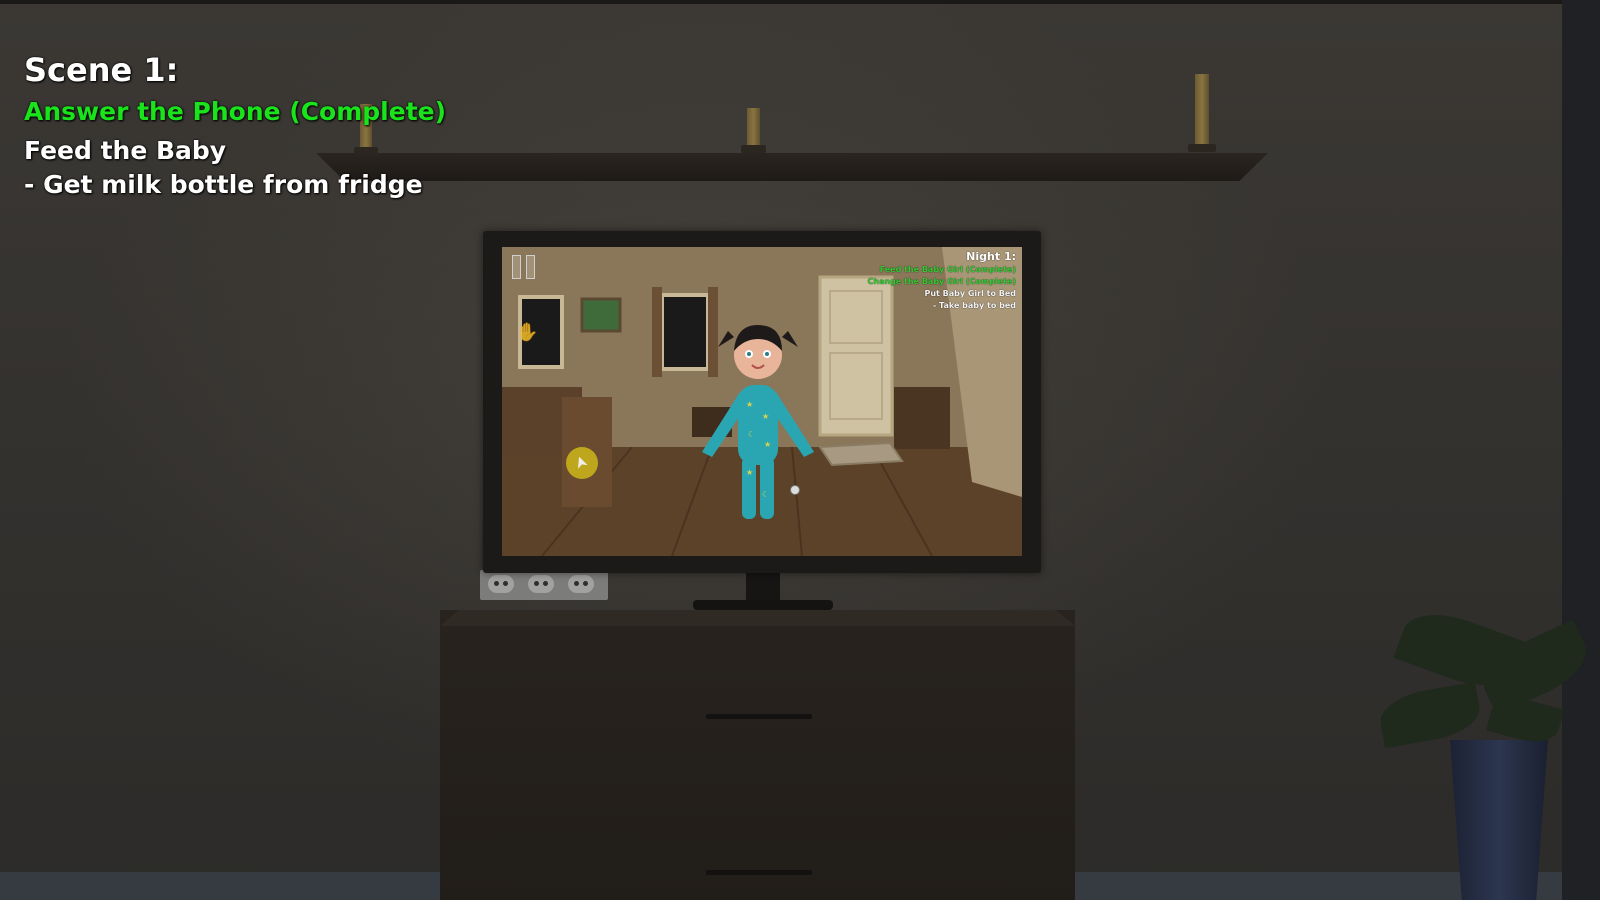 The image size is (1600, 900). Describe the element at coordinates (223, 184) in the screenshot. I see `sub-objective: - Get milk bottle from fridge` at that location.